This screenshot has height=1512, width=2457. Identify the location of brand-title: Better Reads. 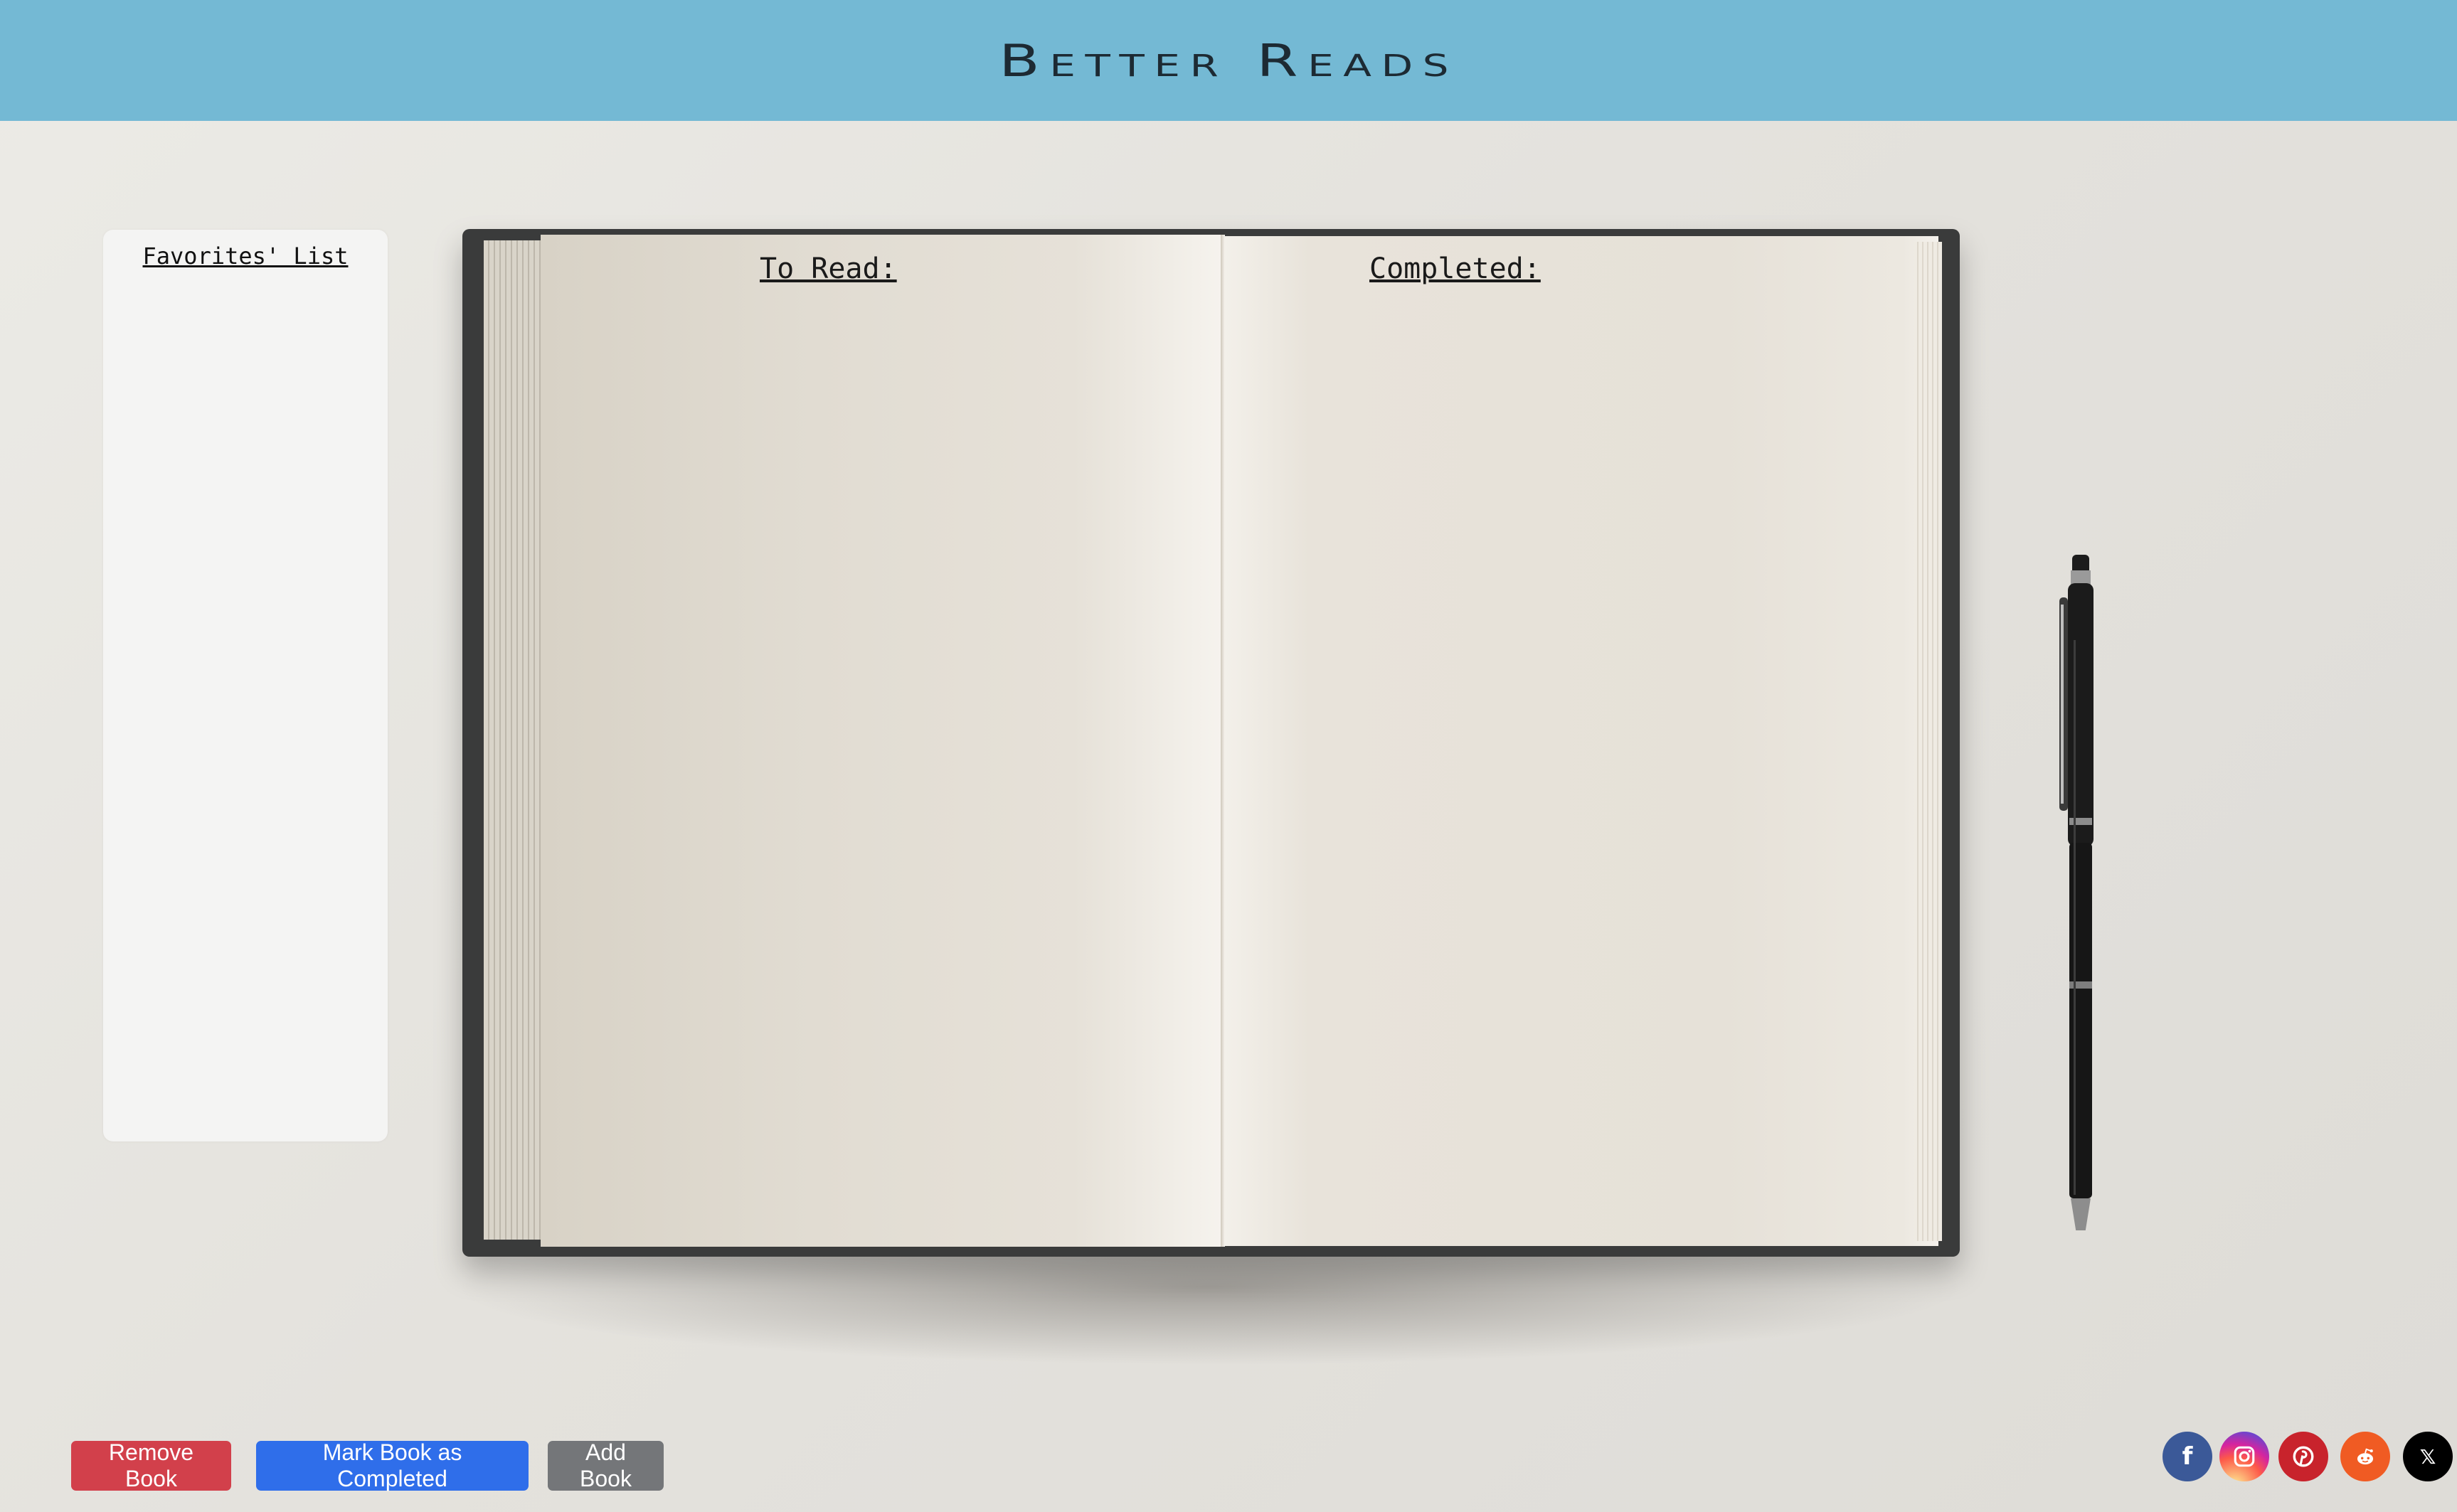
(1228, 61).